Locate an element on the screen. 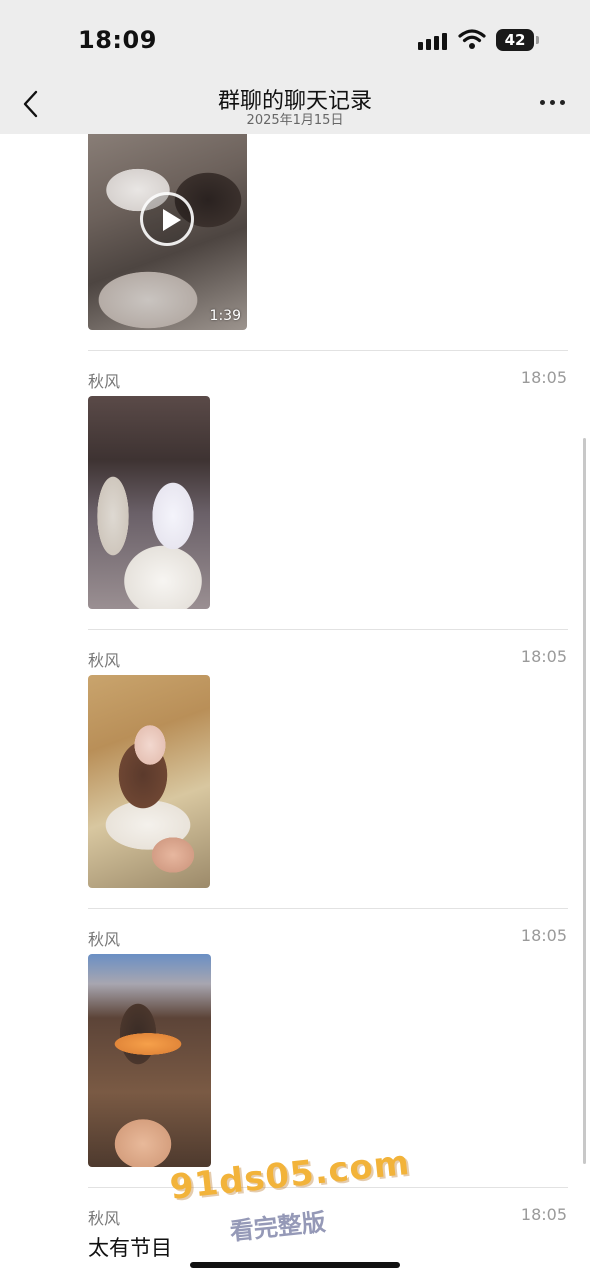 The height and width of the screenshot is (1280, 590). text-message: 太有节目 is located at coordinates (130, 1248).